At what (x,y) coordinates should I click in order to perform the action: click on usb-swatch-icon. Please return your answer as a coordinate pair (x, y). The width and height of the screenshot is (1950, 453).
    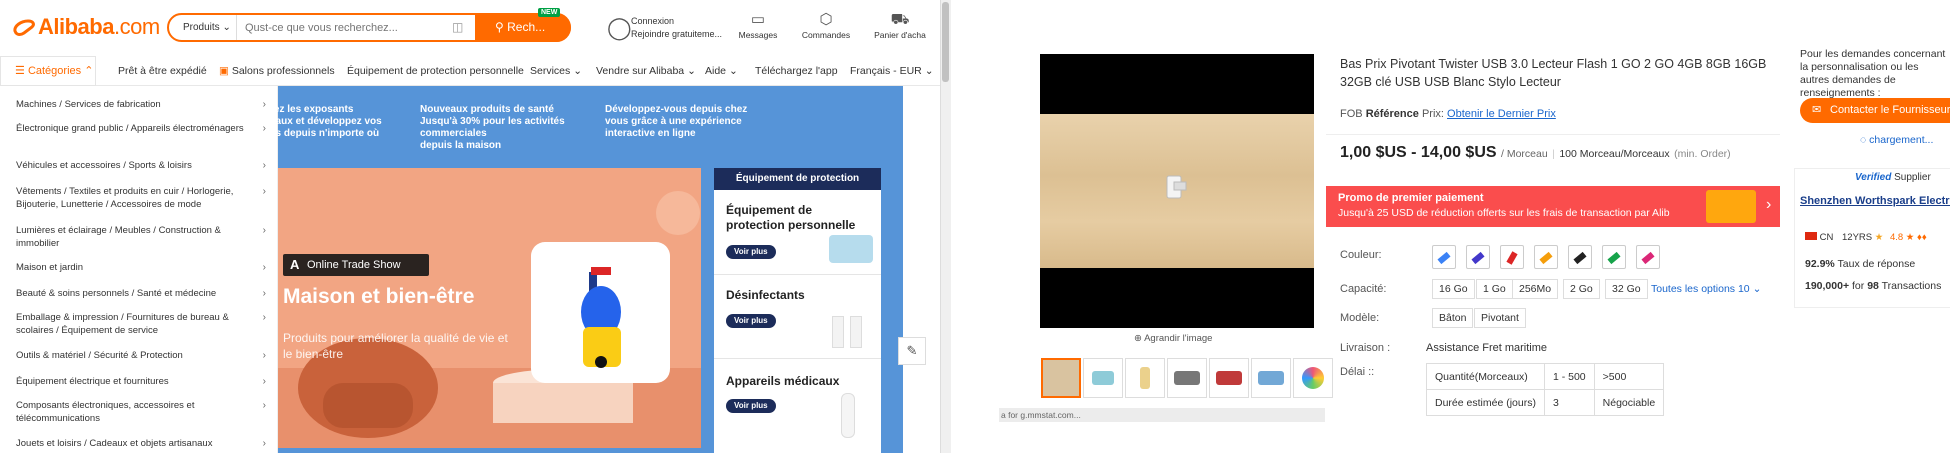
    Looking at the image, I should click on (1444, 258).